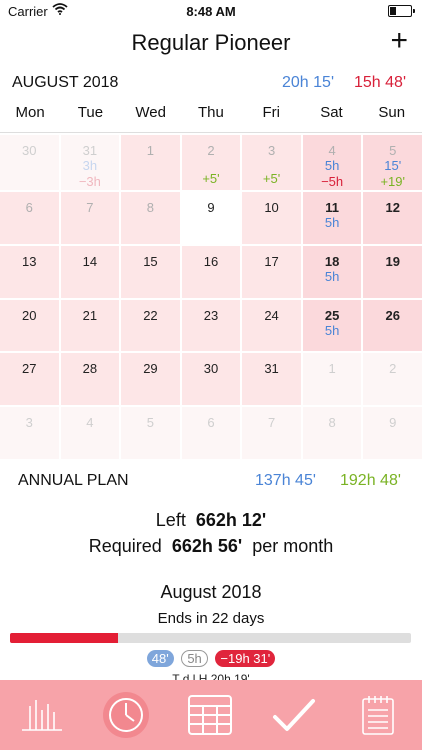 The height and width of the screenshot is (750, 422). What do you see at coordinates (271, 325) in the screenshot?
I see `calendar-day: 24` at bounding box center [271, 325].